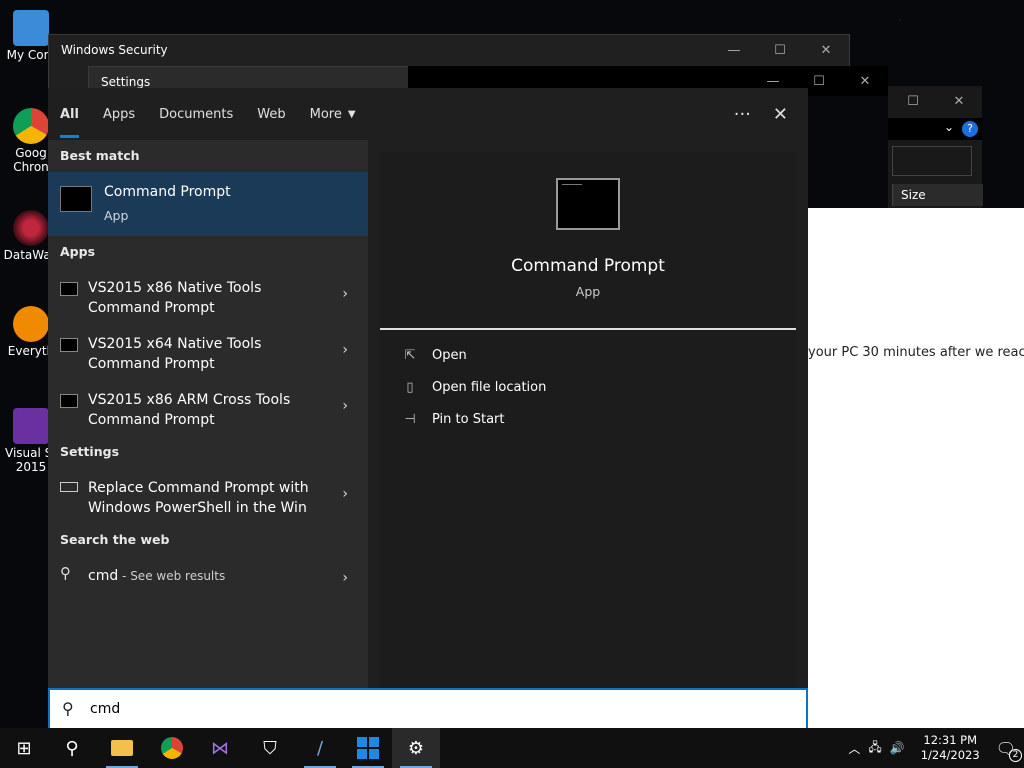  I want to click on folder-icon, so click(122, 748).